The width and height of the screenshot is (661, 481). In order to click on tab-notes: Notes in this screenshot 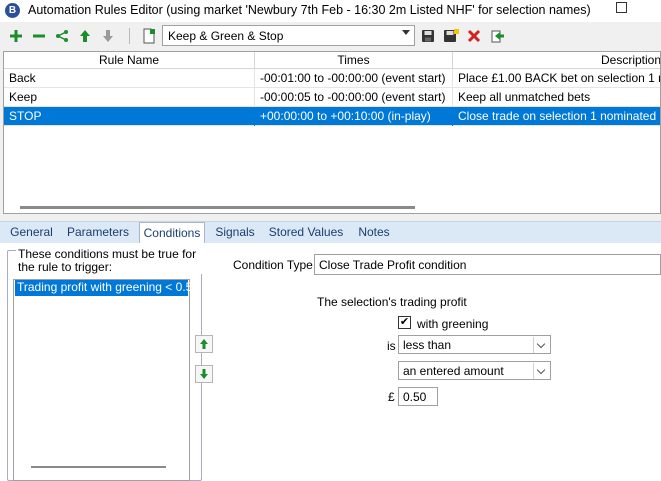, I will do `click(374, 233)`.